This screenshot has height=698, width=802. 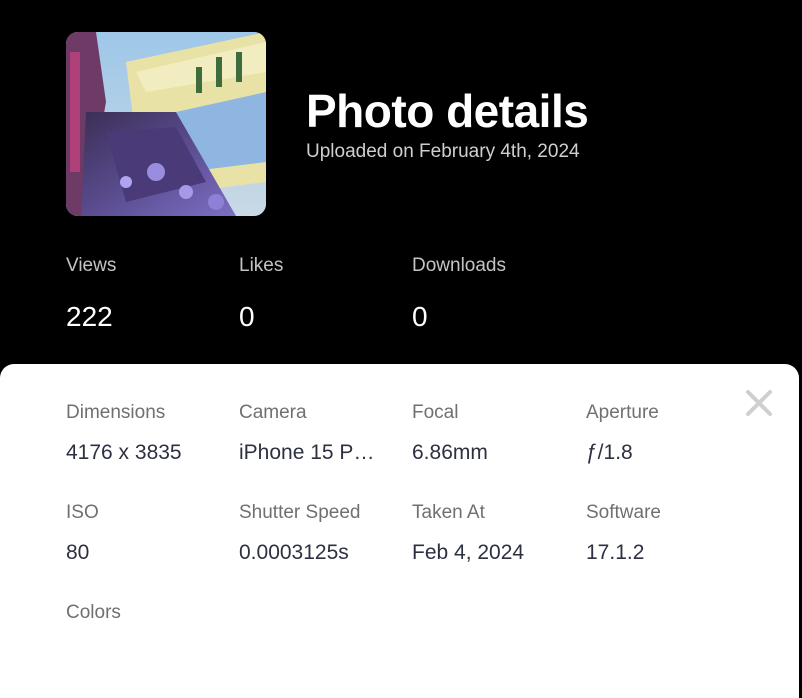 I want to click on detail-value: 80, so click(x=78, y=552).